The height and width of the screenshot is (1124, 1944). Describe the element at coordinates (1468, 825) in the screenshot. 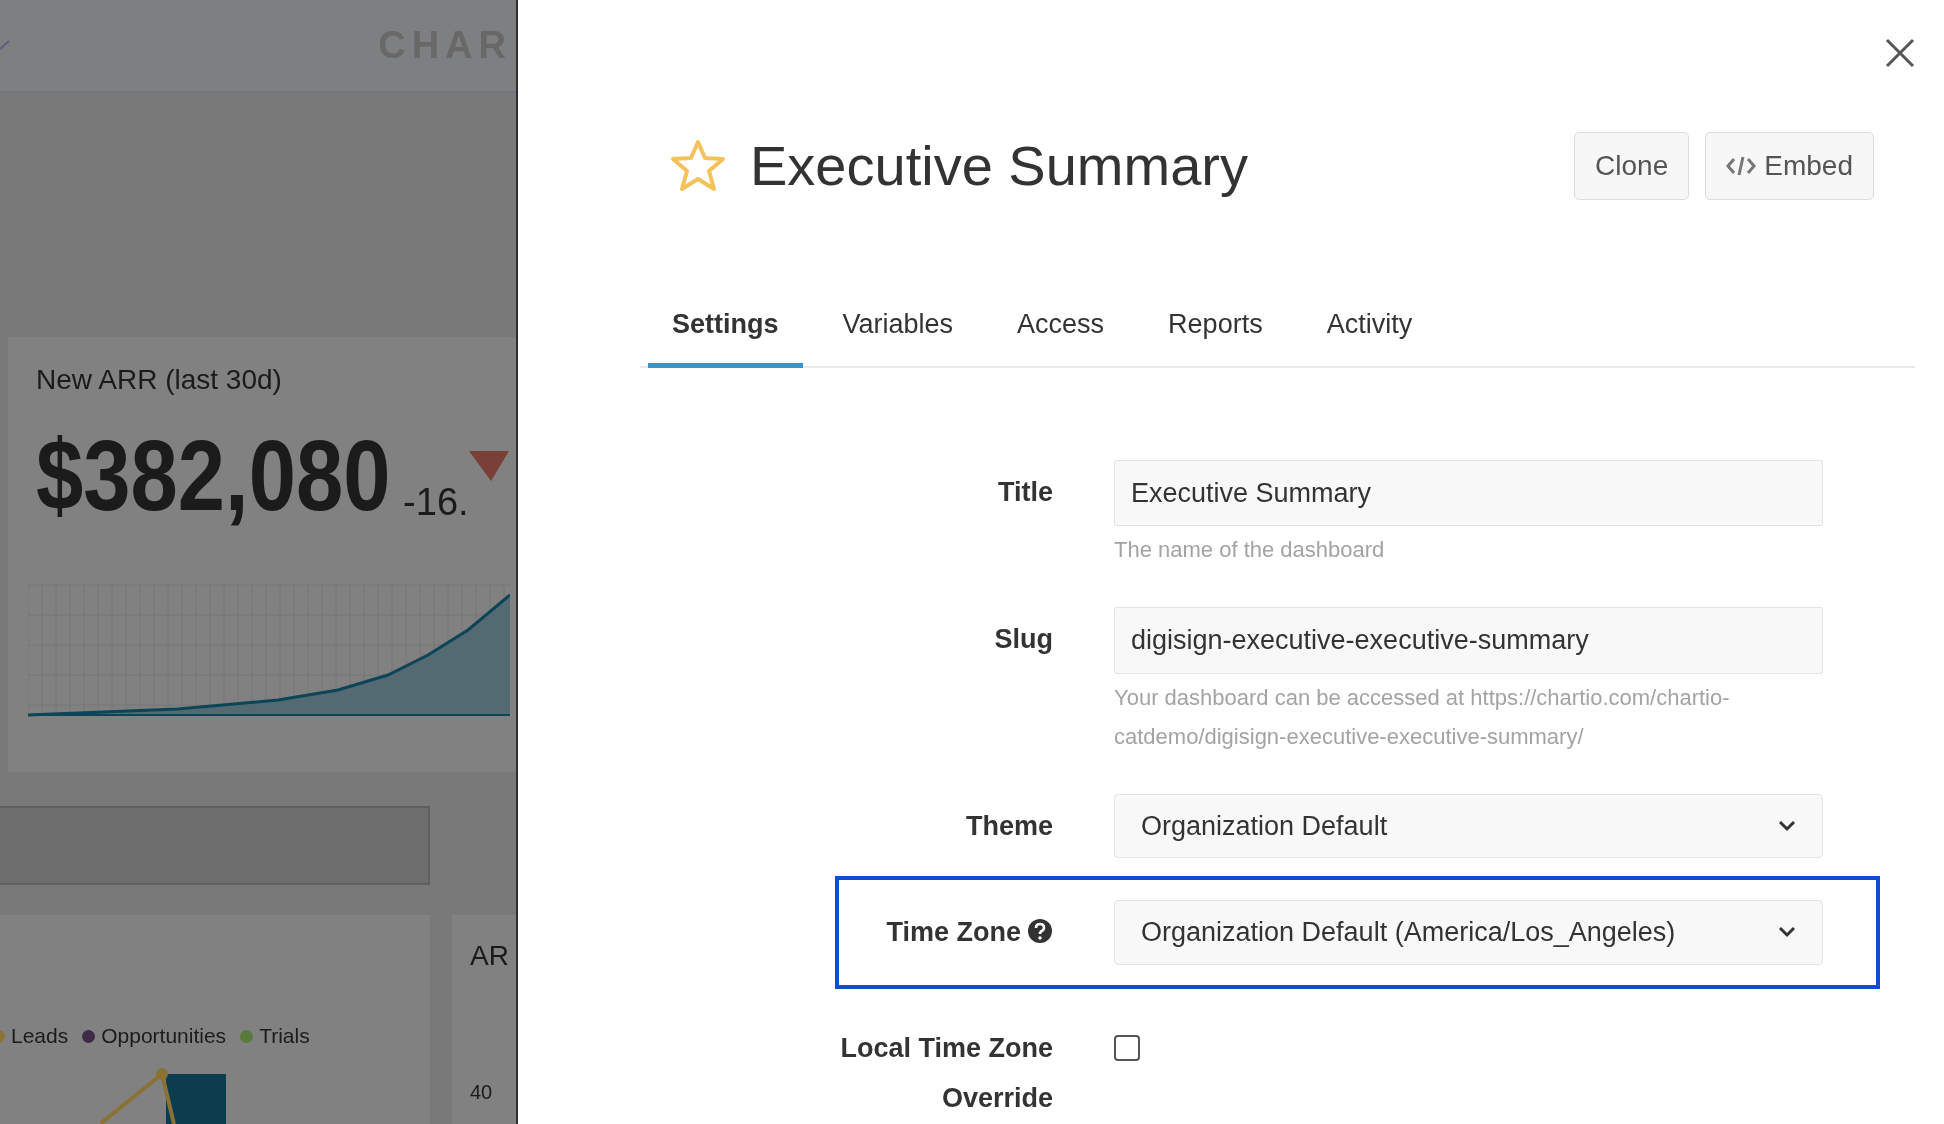

I see `select-field: Organization Default` at that location.